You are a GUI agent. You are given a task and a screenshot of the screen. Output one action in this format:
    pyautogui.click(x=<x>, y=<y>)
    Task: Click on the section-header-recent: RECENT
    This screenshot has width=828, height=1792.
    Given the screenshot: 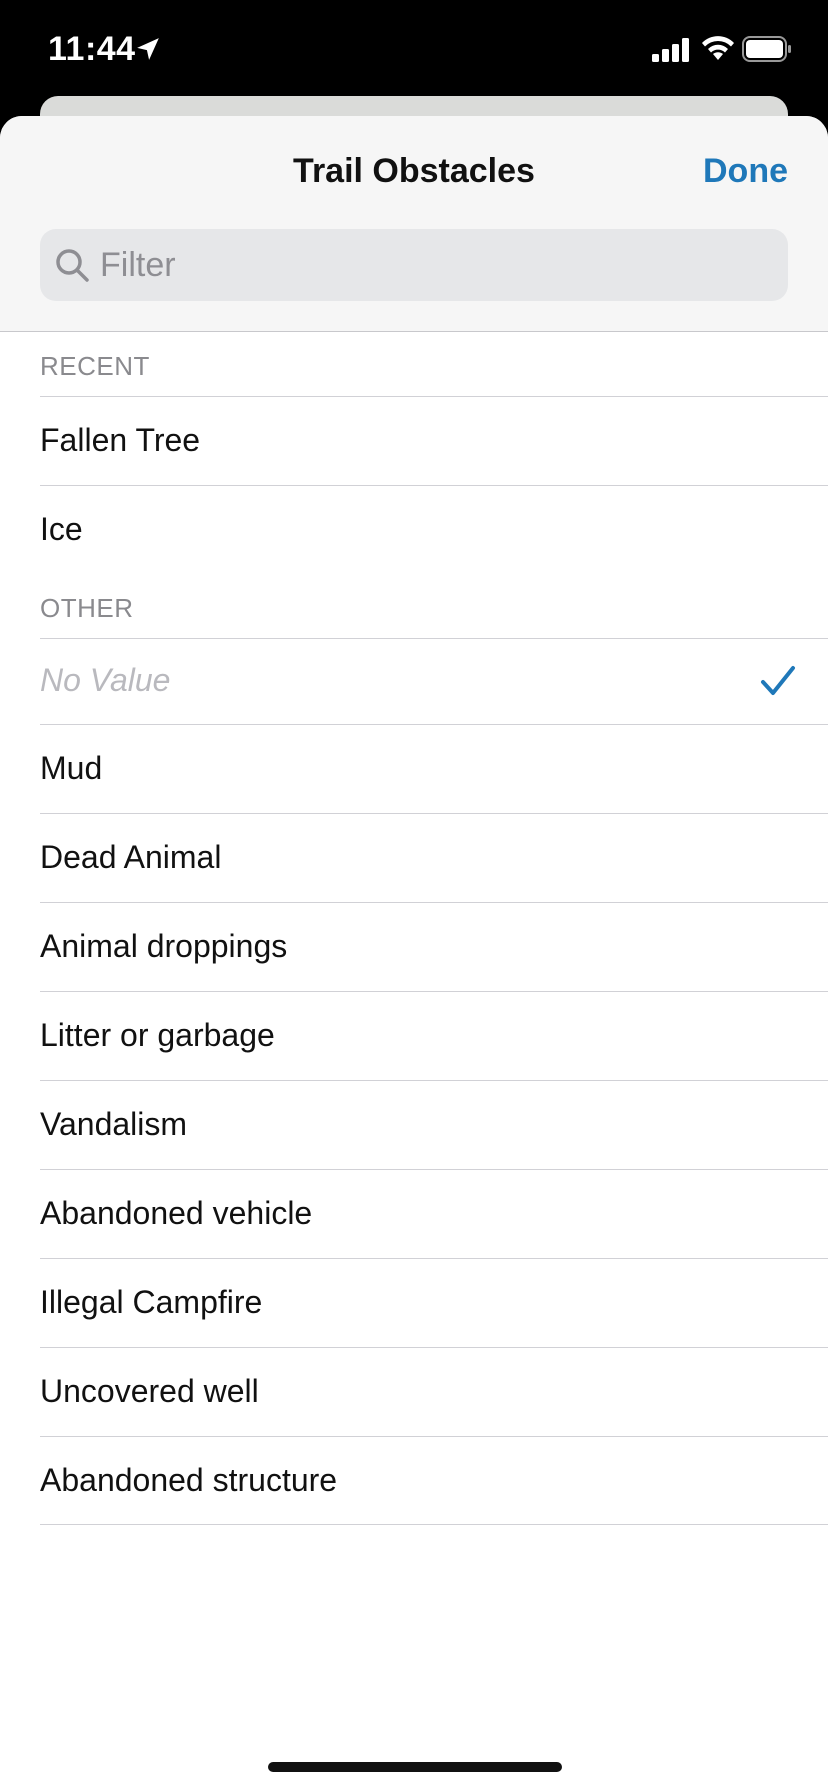 What is the action you would take?
    pyautogui.click(x=414, y=364)
    